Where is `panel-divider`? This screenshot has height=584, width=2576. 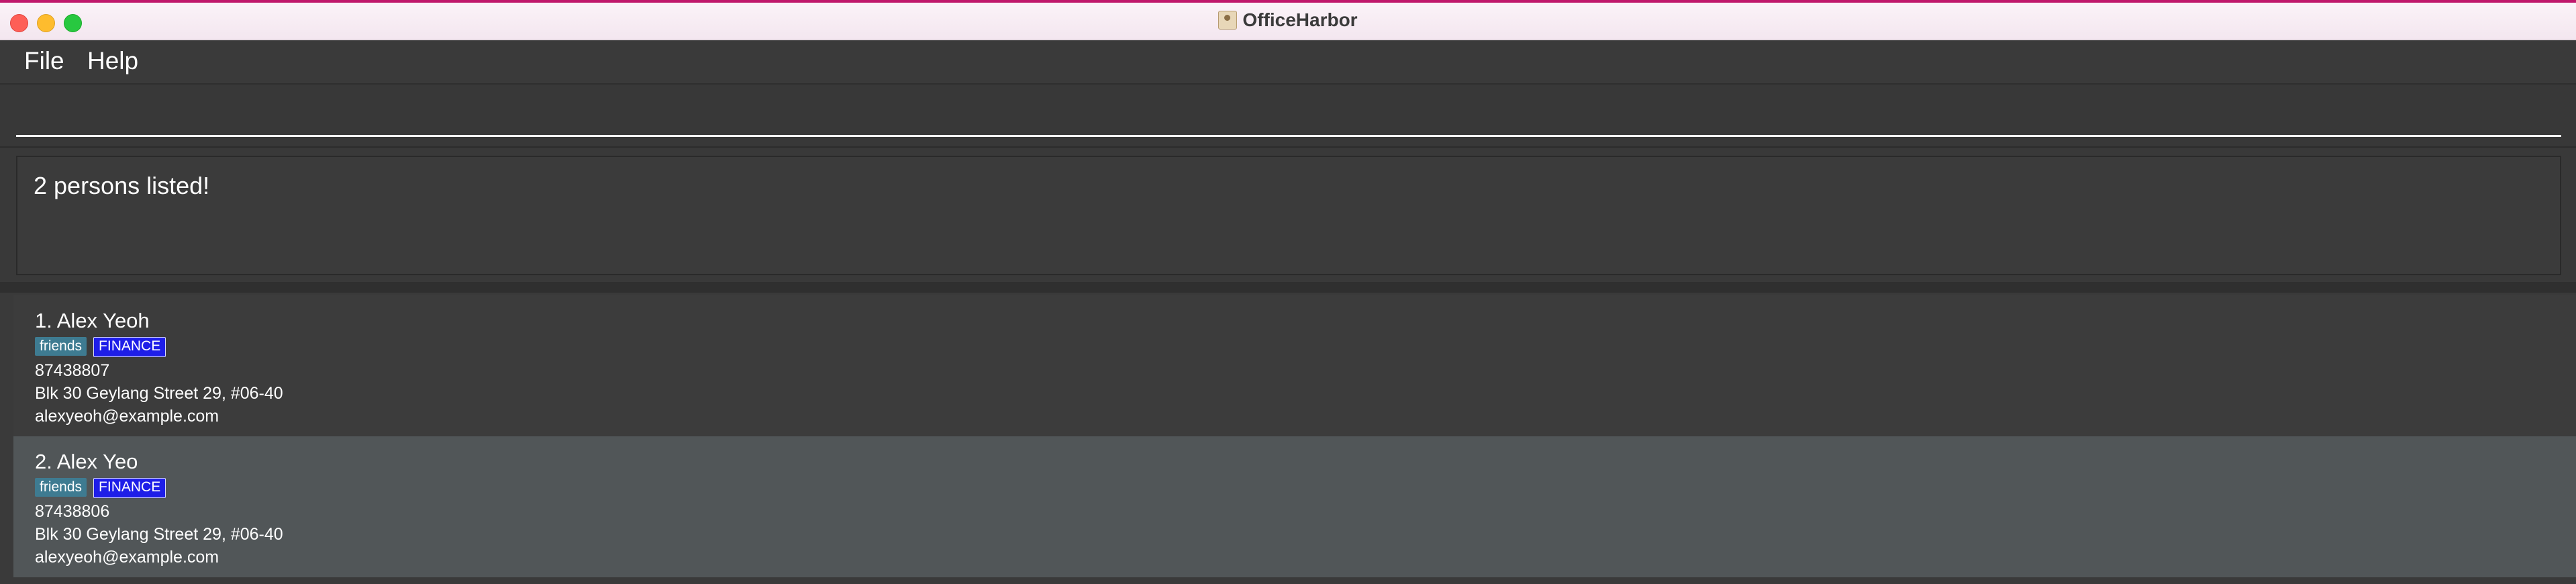 panel-divider is located at coordinates (1288, 287).